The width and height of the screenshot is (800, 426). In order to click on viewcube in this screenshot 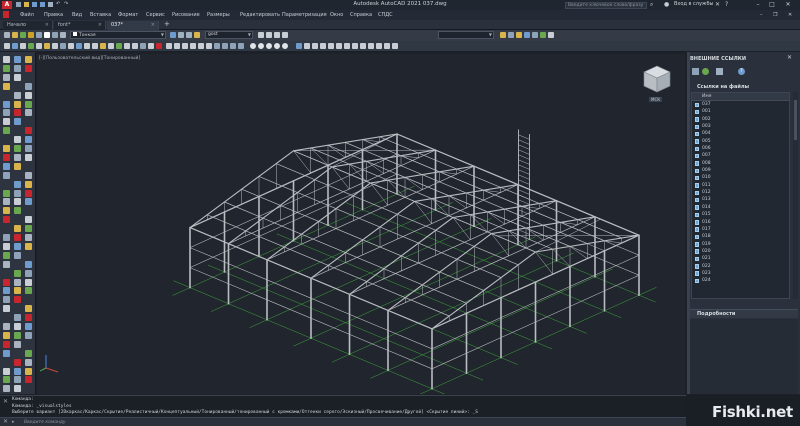, I will do `click(657, 82)`.